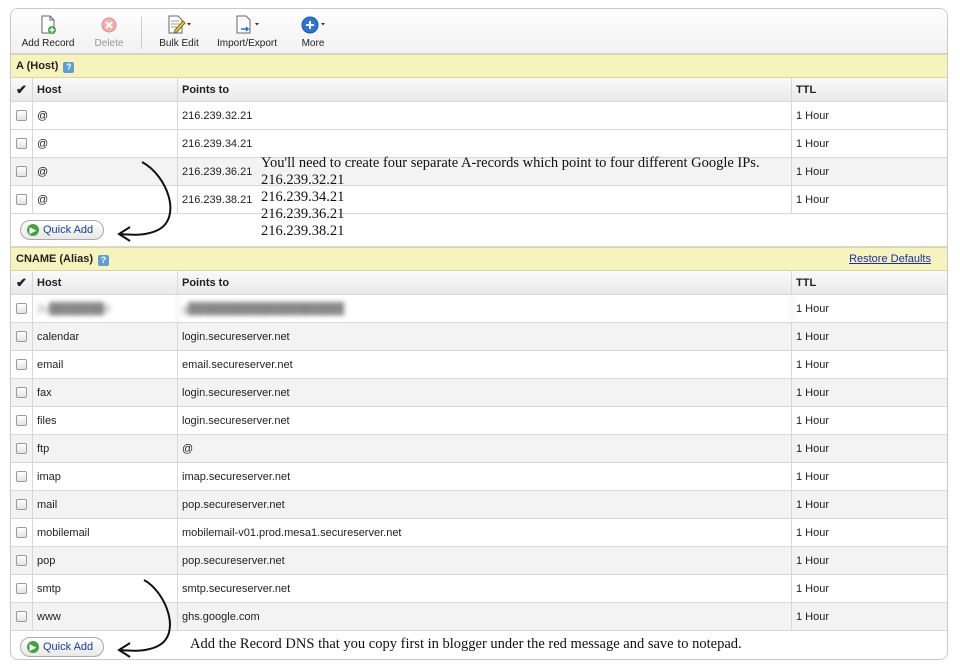 Image resolution: width=960 pixels, height=664 pixels. I want to click on add-document-icon, so click(48, 24).